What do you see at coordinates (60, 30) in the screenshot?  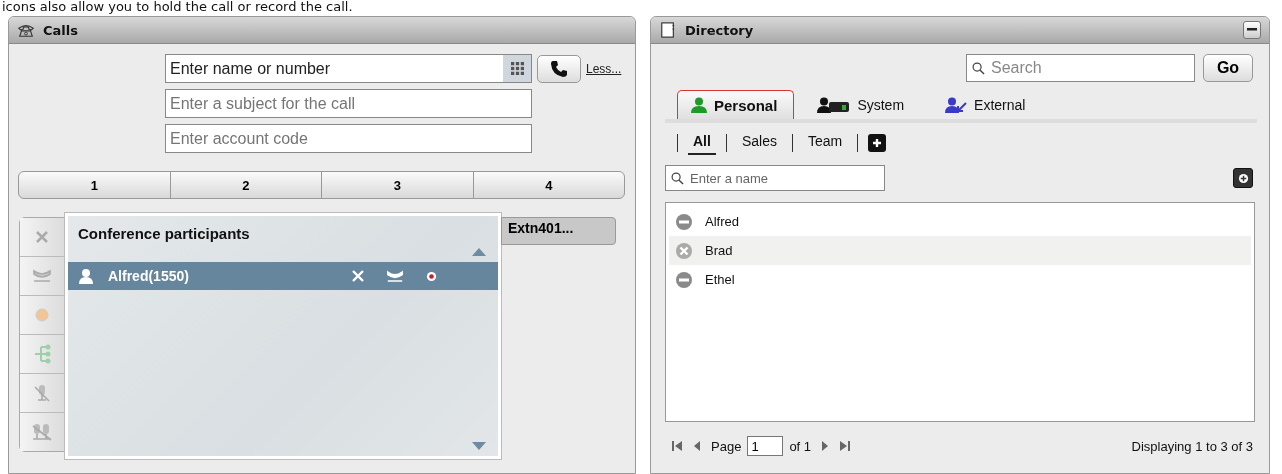 I see `panel-title: Calls` at bounding box center [60, 30].